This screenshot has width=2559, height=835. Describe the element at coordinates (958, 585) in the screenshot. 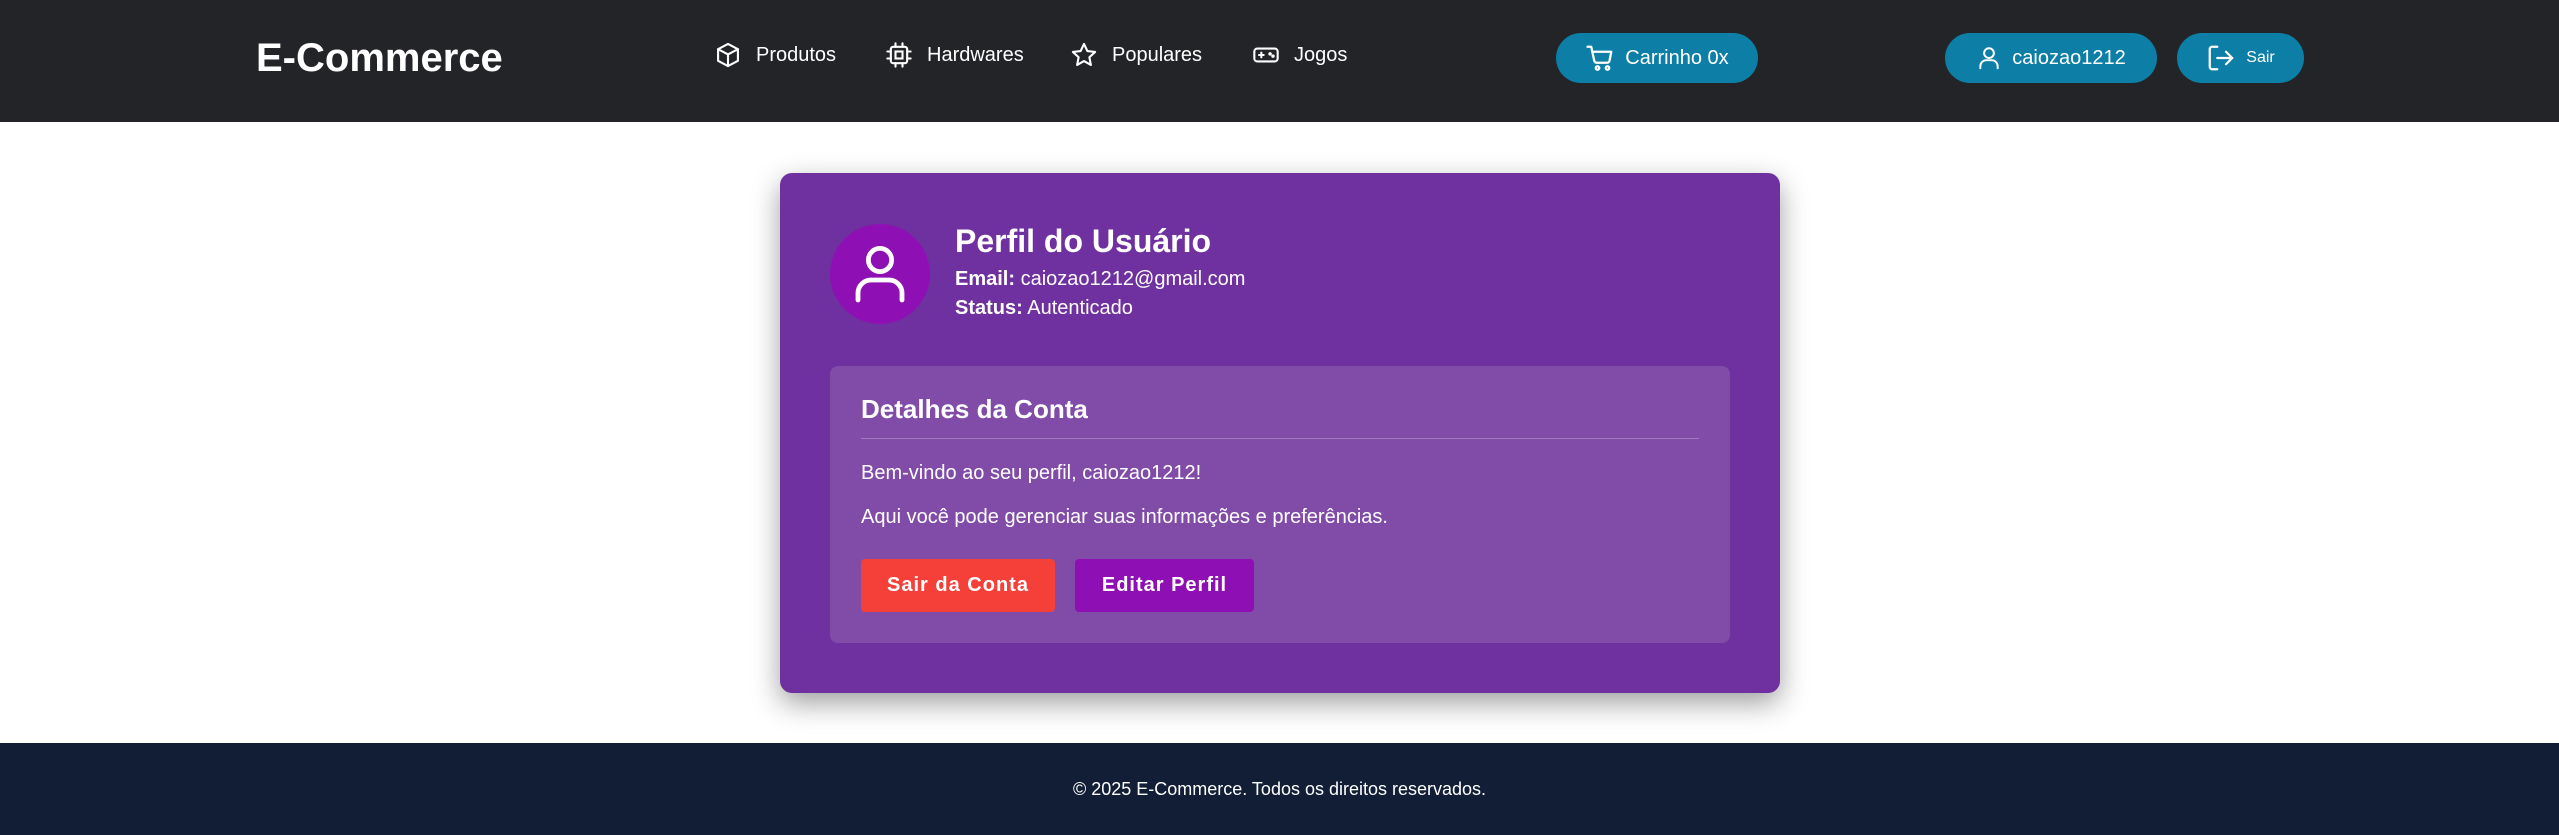

I see `logout-account-button: Sair da Conta` at that location.